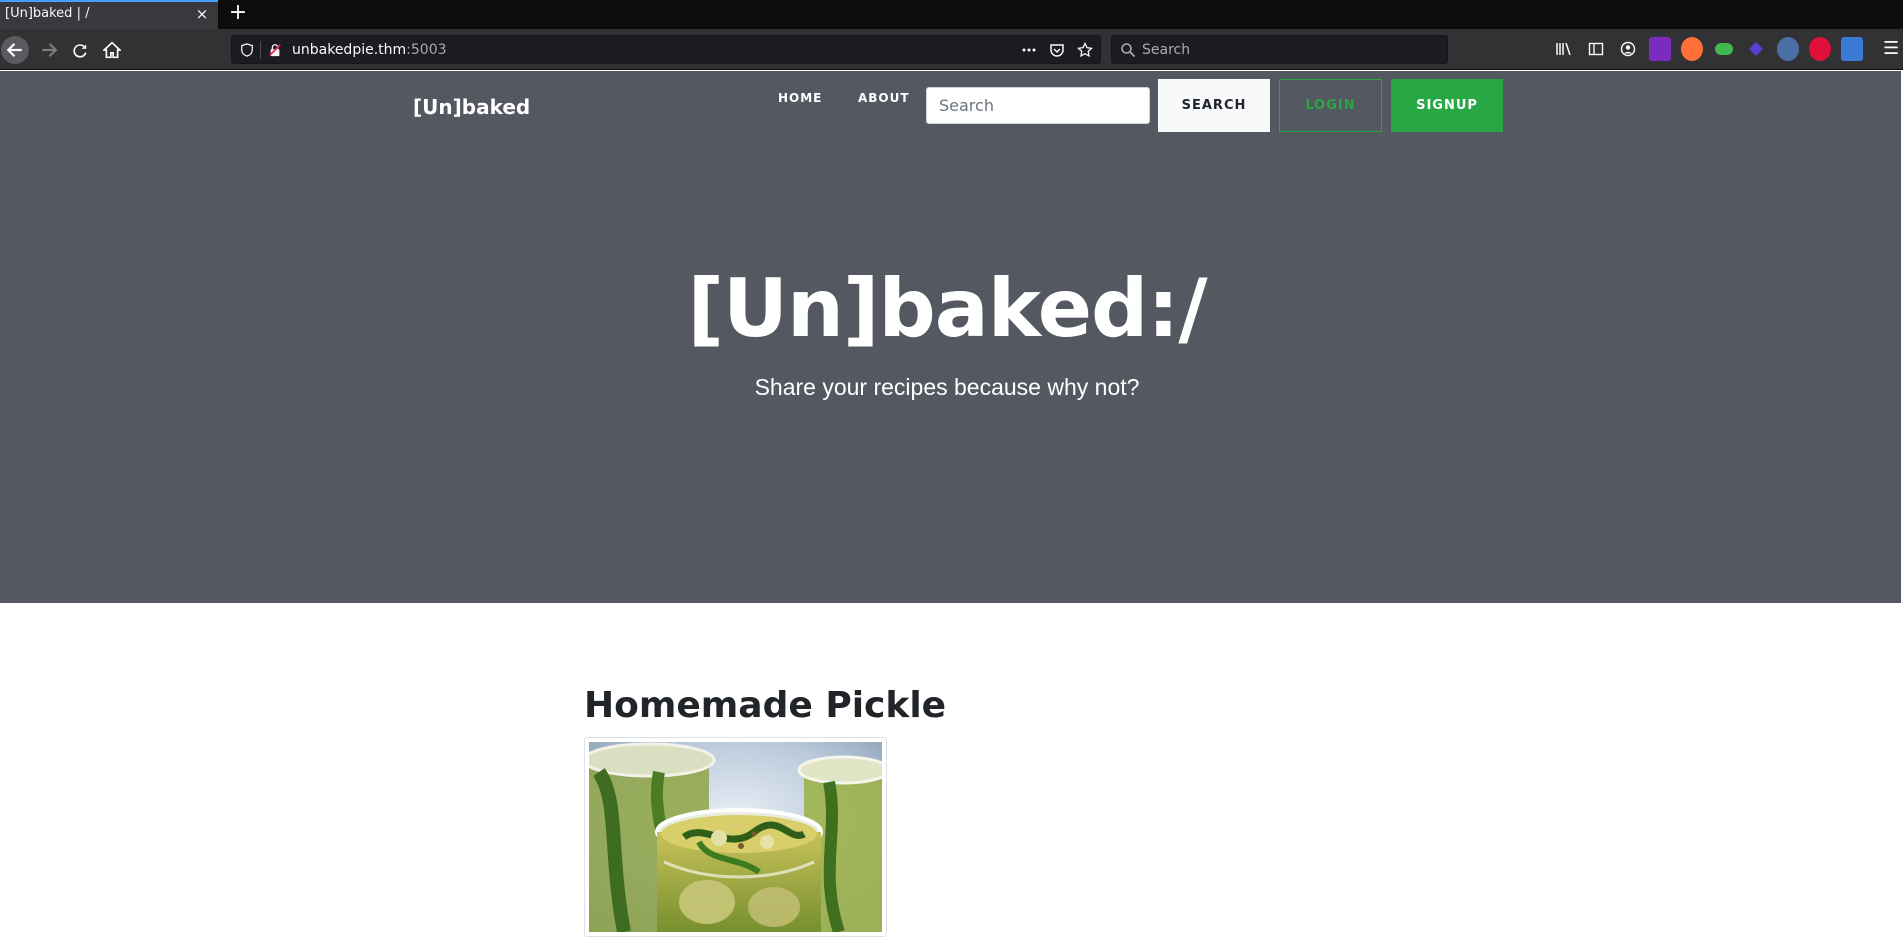 This screenshot has height=937, width=1903. What do you see at coordinates (765, 705) in the screenshot?
I see `post-title: Homemade Pickle` at bounding box center [765, 705].